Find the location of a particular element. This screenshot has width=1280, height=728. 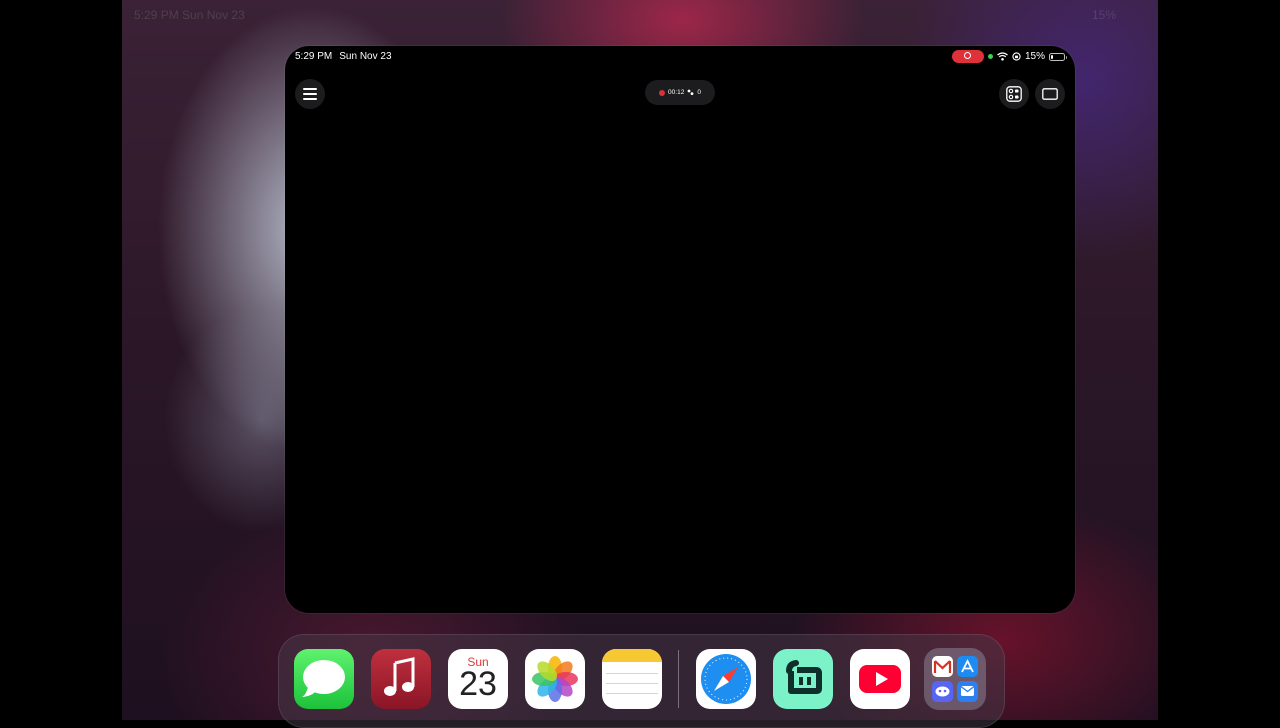

status-date: Sun Nov 23 is located at coordinates (365, 56).